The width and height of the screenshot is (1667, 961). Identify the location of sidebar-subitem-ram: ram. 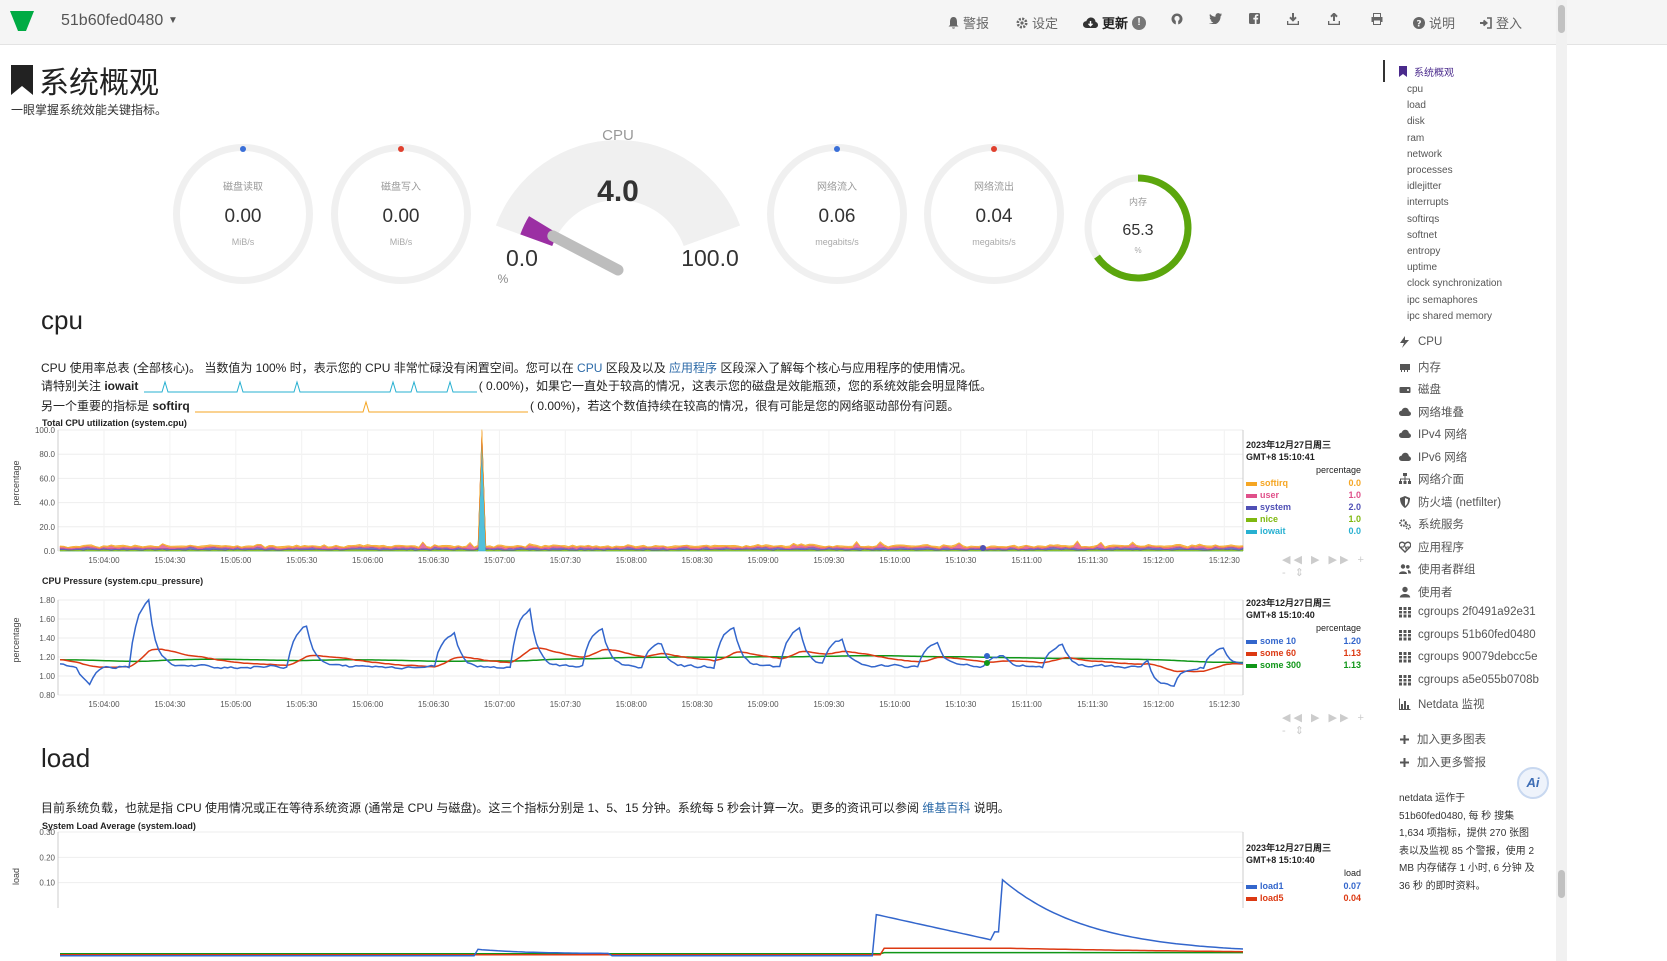
(1415, 138).